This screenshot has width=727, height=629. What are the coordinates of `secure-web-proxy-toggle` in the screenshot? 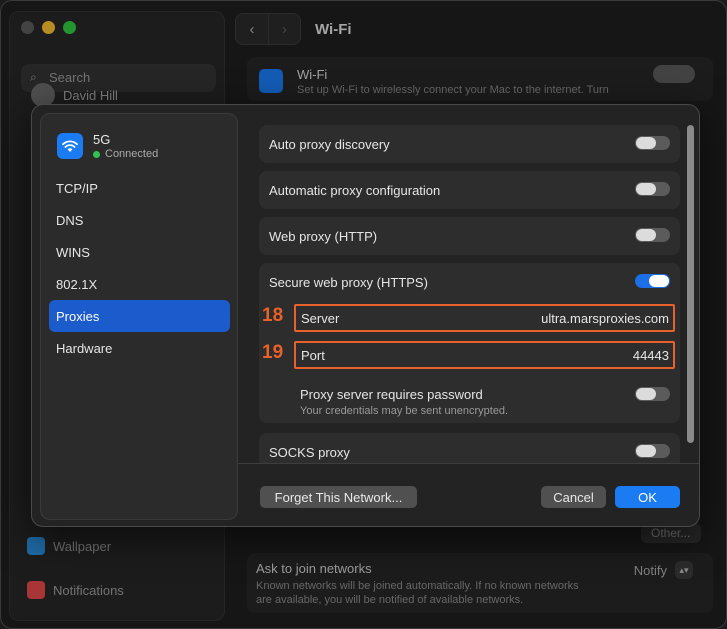 It's located at (652, 281).